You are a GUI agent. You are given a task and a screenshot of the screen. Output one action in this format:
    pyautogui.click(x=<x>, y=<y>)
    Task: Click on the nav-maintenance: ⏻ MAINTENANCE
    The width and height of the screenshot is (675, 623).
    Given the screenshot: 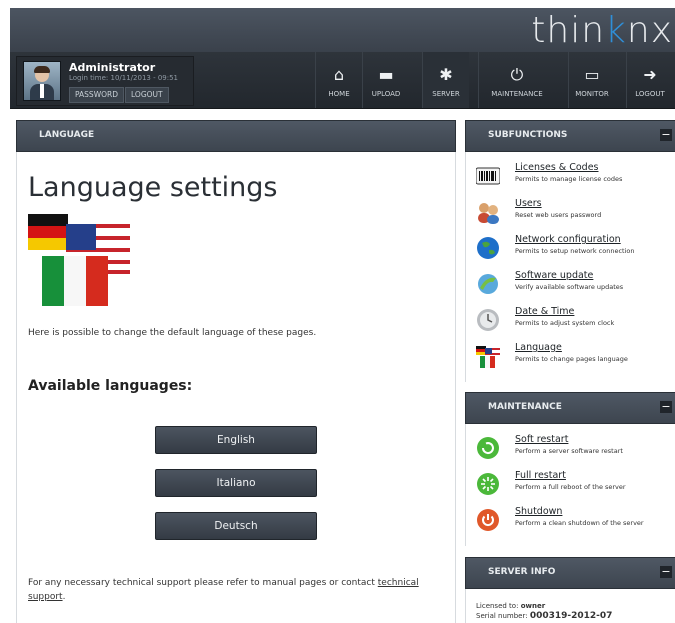 What is the action you would take?
    pyautogui.click(x=516, y=80)
    